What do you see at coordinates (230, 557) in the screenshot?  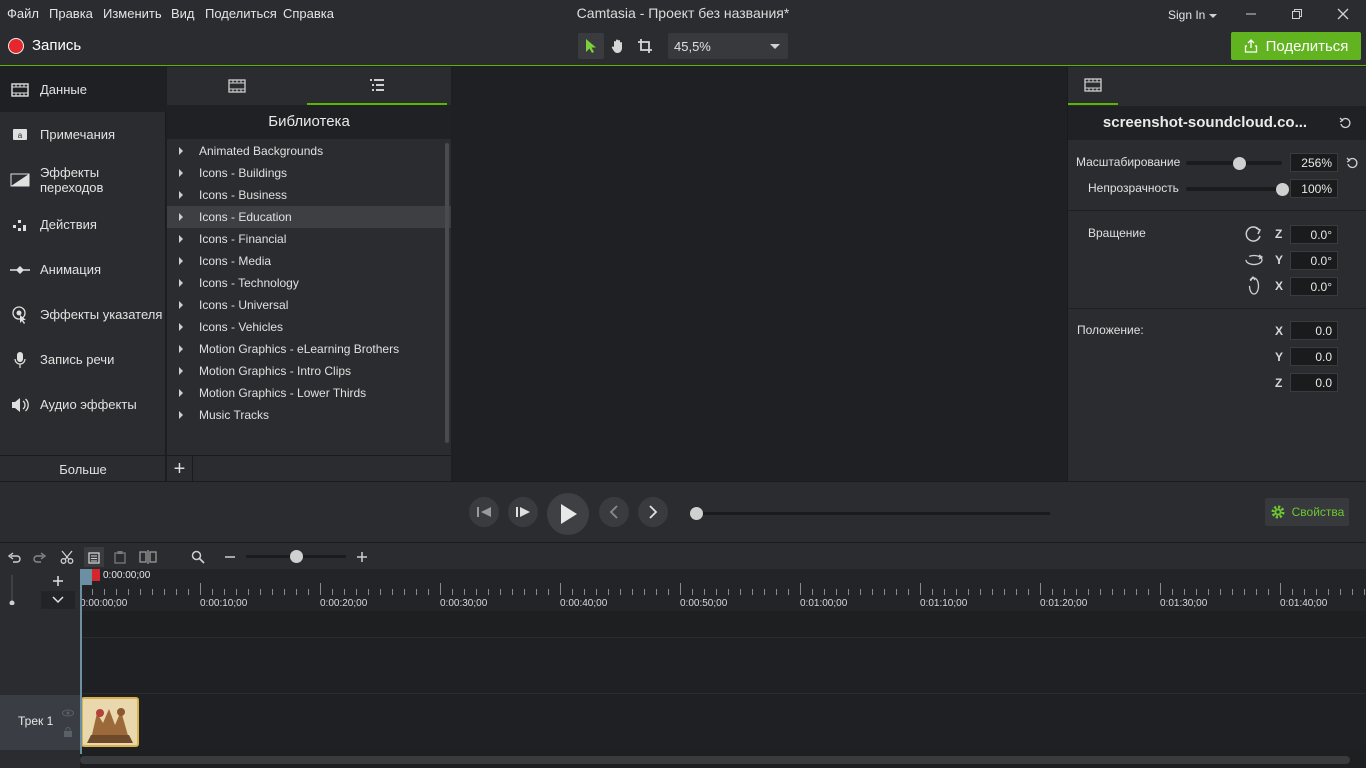 I see `zoom-out-button` at bounding box center [230, 557].